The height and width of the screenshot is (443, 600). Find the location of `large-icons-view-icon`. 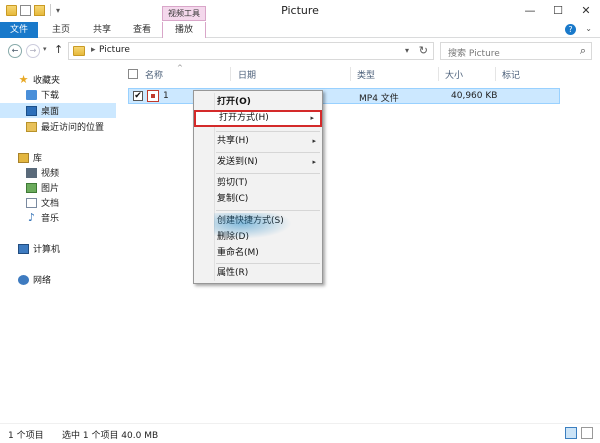

large-icons-view-icon is located at coordinates (587, 433).